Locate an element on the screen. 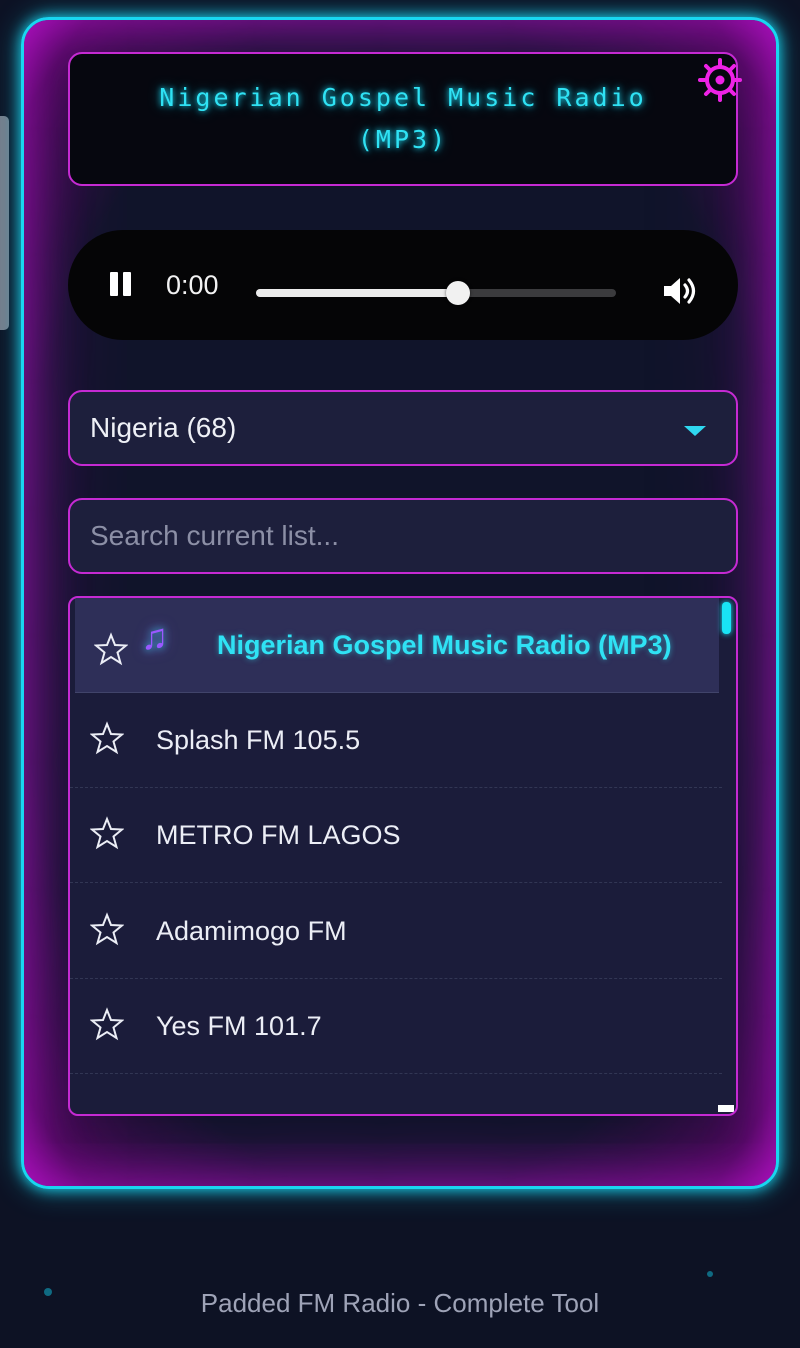 The image size is (800, 1348). page-title: Nigerian Gospel Music Radio (MP3) is located at coordinates (403, 118).